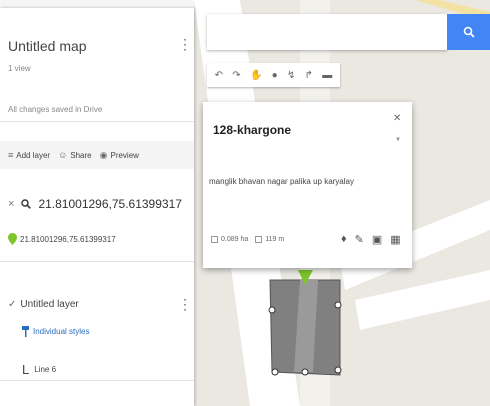  I want to click on marker-icon: ●, so click(275, 75).